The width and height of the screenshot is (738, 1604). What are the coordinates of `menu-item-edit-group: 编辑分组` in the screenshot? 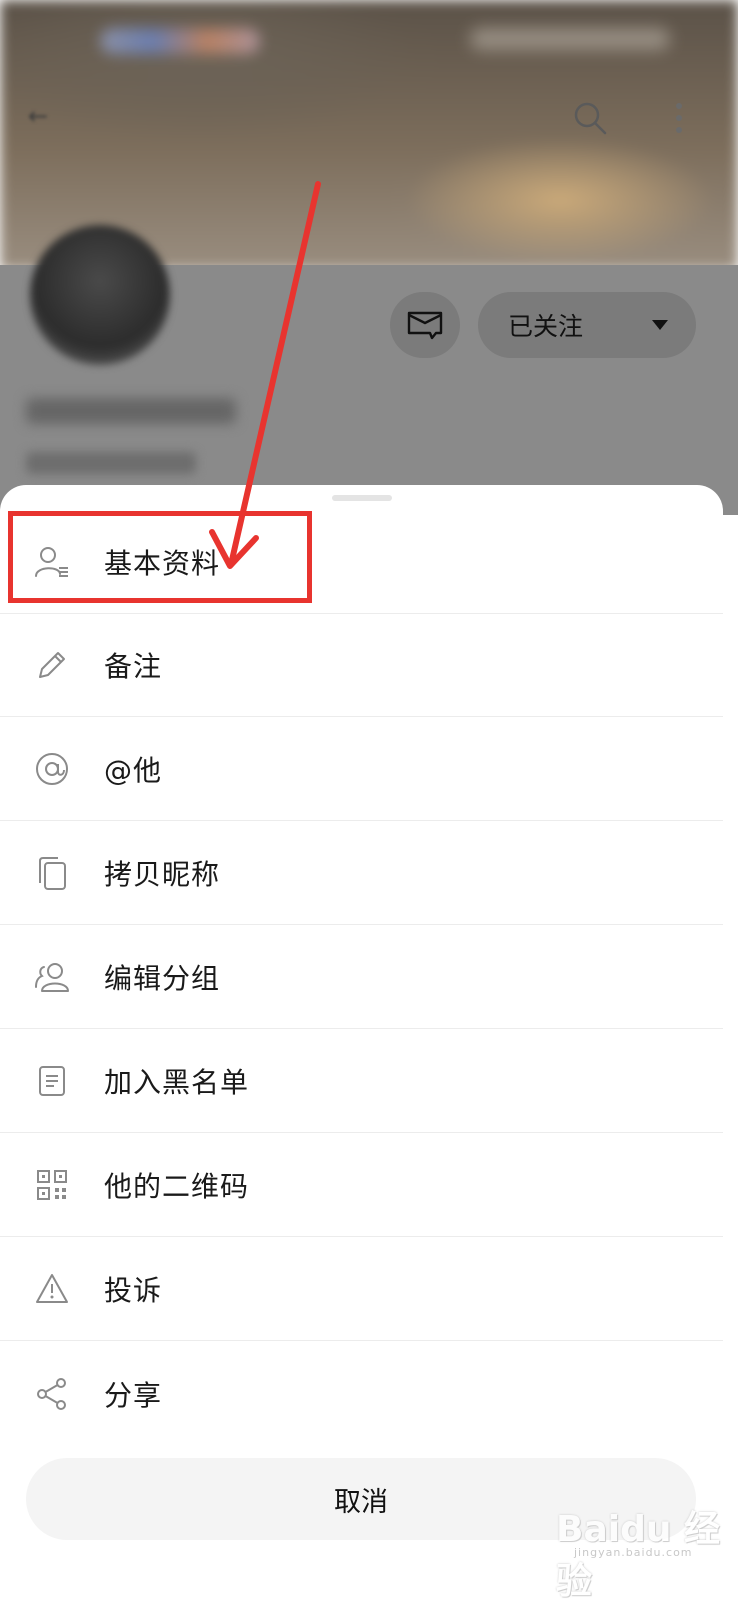 It's located at (361, 977).